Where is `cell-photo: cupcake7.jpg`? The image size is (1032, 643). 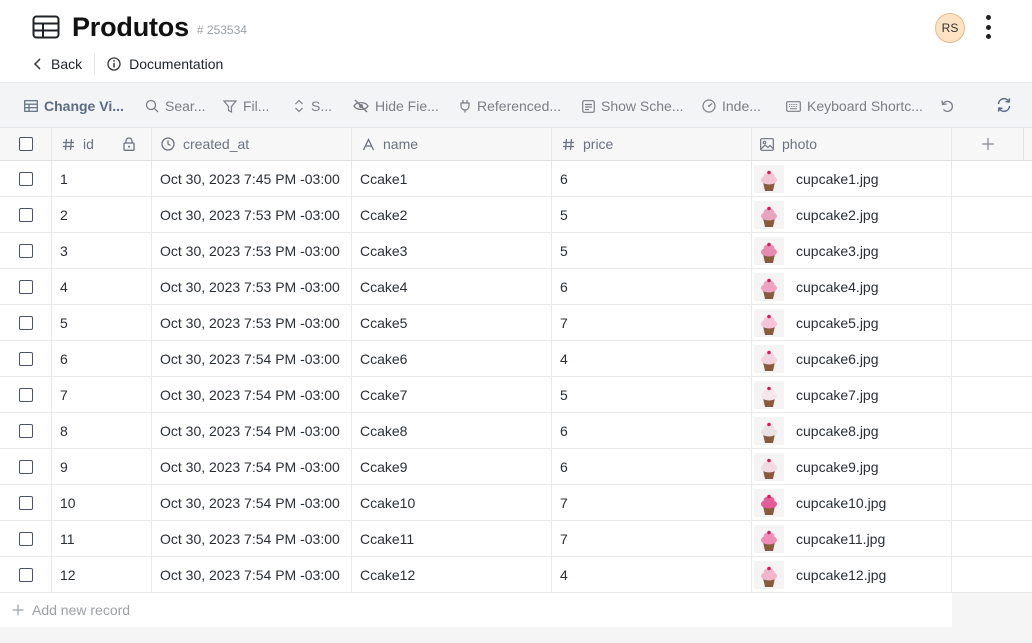 cell-photo: cupcake7.jpg is located at coordinates (852, 394).